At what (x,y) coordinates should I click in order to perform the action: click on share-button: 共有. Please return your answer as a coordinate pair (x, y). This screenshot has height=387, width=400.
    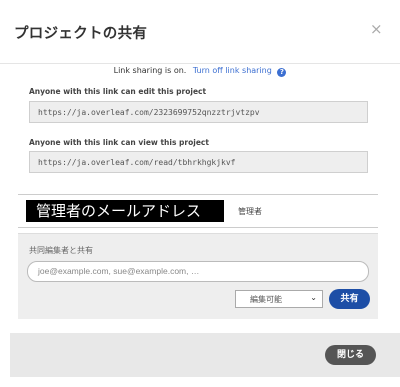
    Looking at the image, I should click on (349, 299).